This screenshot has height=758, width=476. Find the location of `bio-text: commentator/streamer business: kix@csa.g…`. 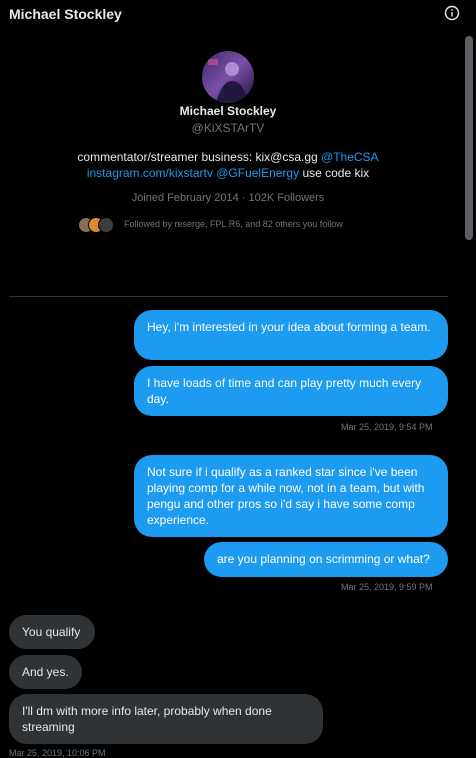

bio-text: commentator/streamer business: kix@csa.g… is located at coordinates (199, 157).